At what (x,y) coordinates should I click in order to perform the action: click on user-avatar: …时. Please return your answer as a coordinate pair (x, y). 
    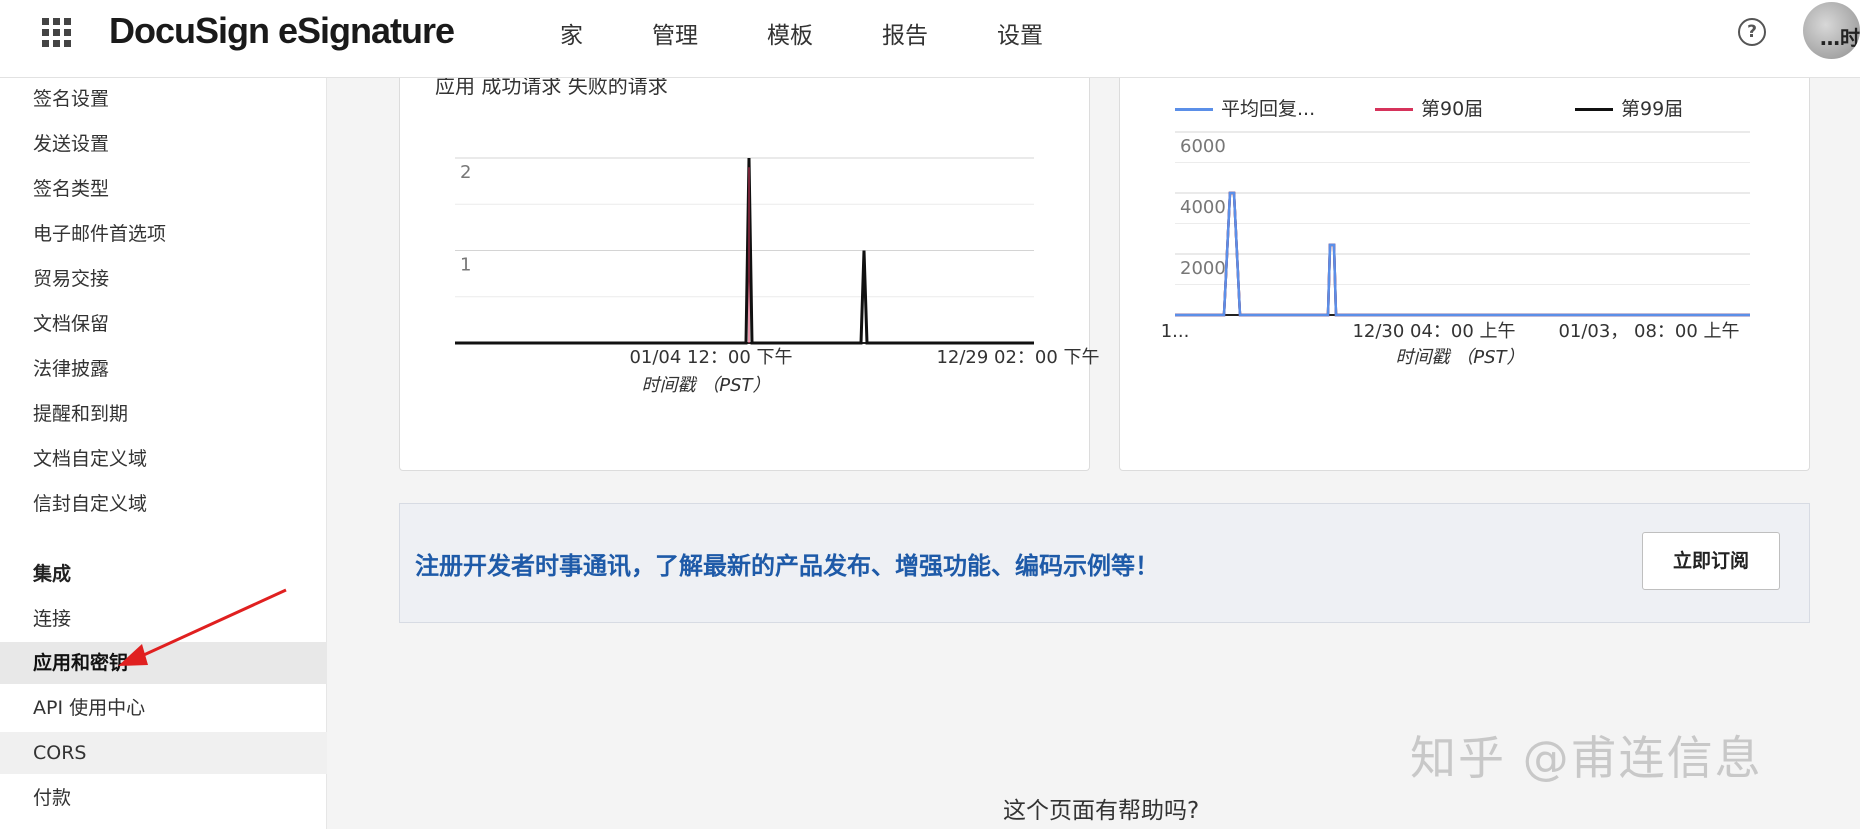
    Looking at the image, I should click on (1831, 30).